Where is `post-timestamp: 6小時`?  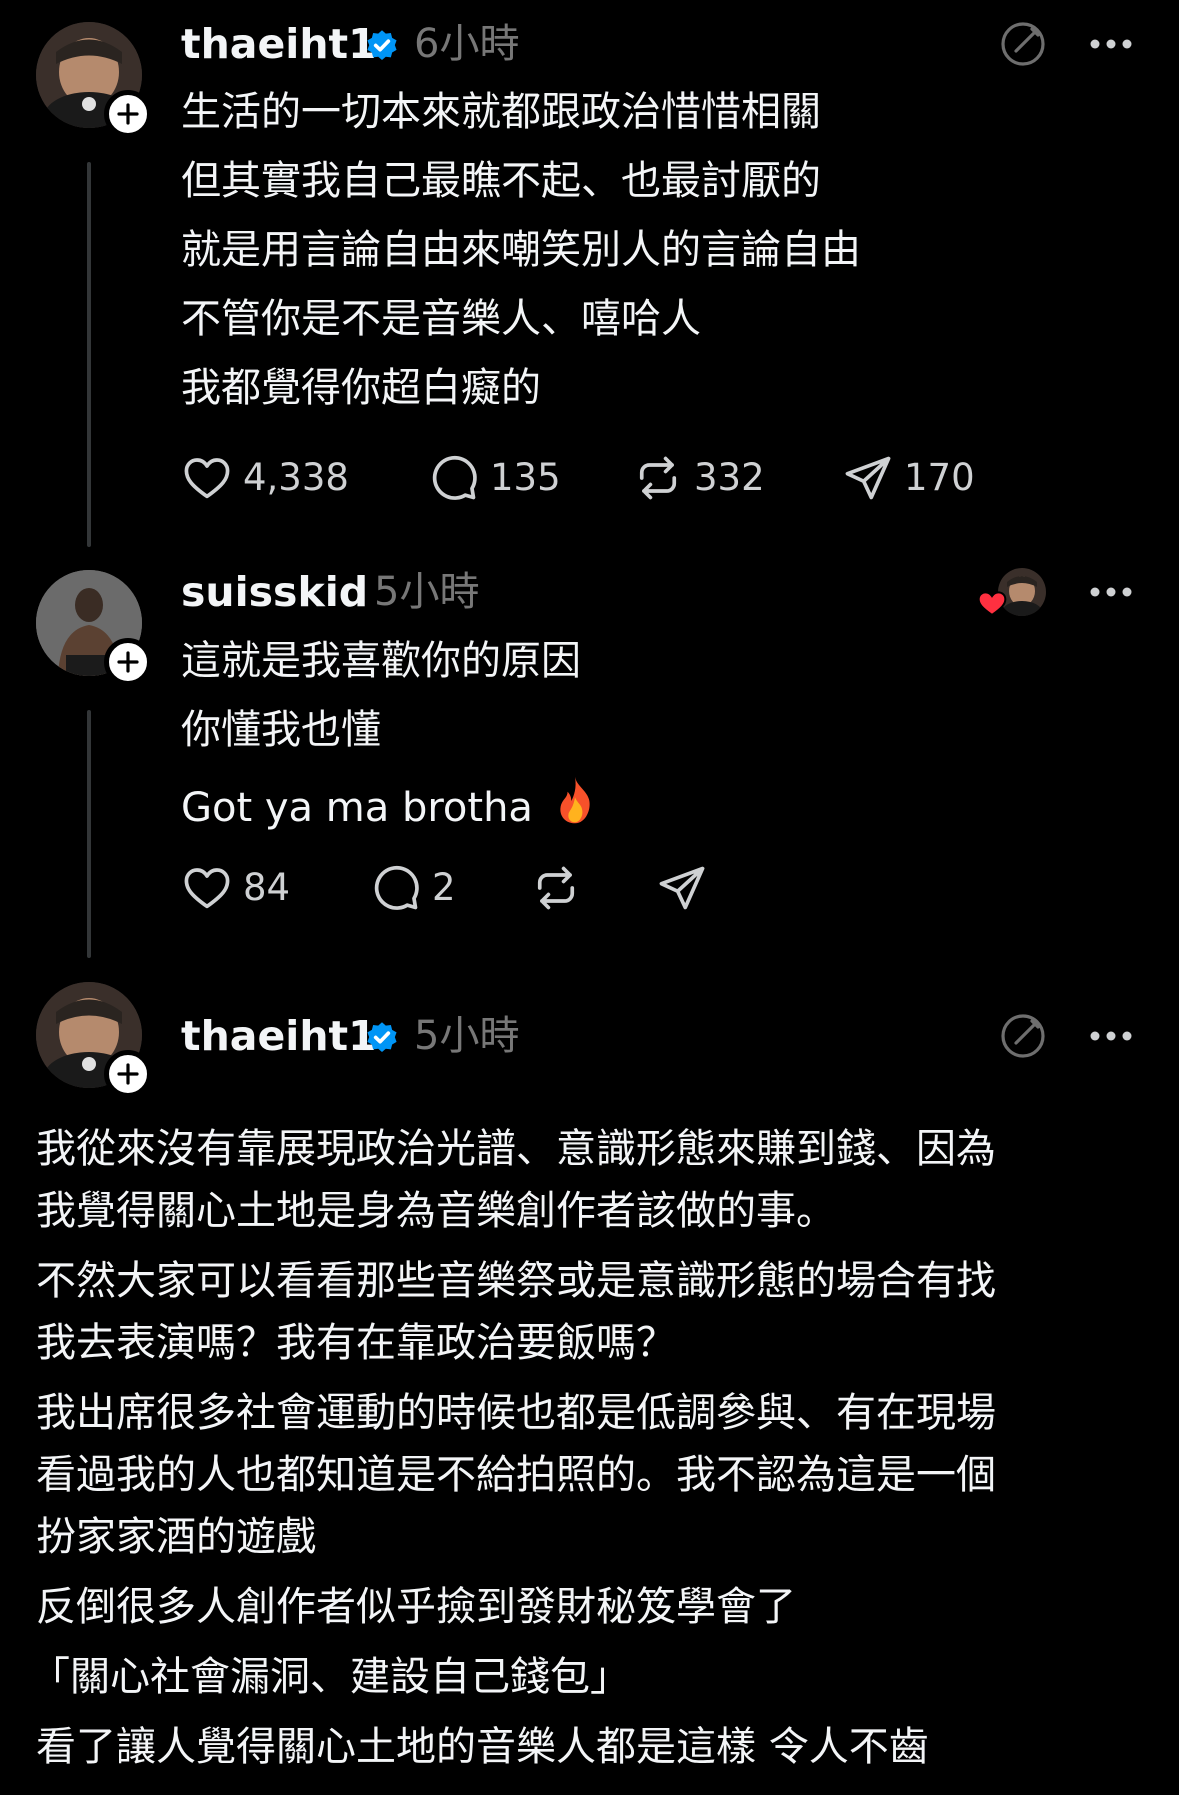 post-timestamp: 6小時 is located at coordinates (467, 44).